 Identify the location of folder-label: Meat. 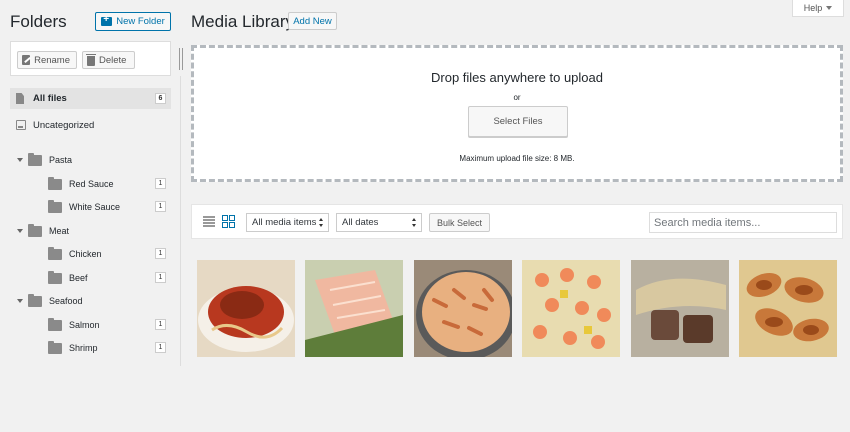
(59, 231).